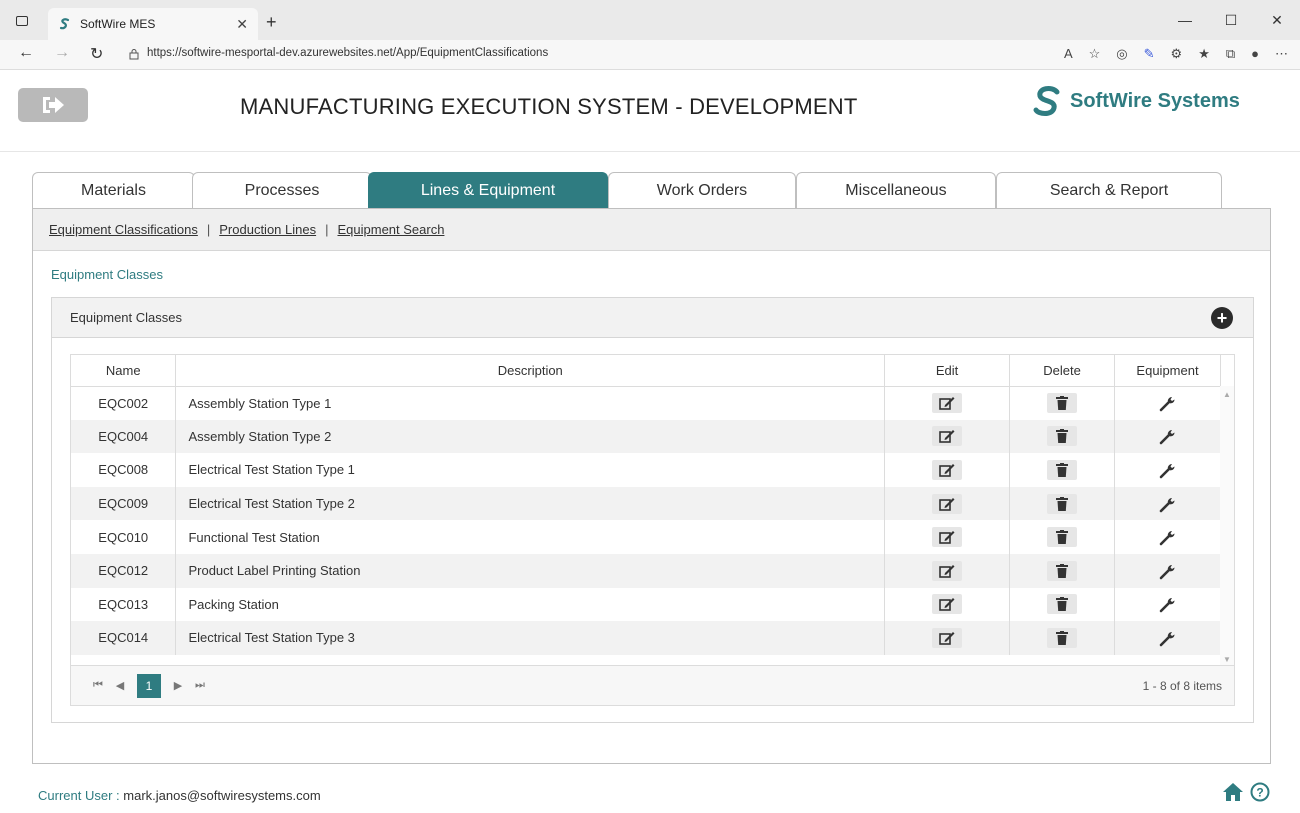 The width and height of the screenshot is (1300, 813). Describe the element at coordinates (153, 24) in the screenshot. I see `browser-tab: SoftWire MES ✕` at that location.